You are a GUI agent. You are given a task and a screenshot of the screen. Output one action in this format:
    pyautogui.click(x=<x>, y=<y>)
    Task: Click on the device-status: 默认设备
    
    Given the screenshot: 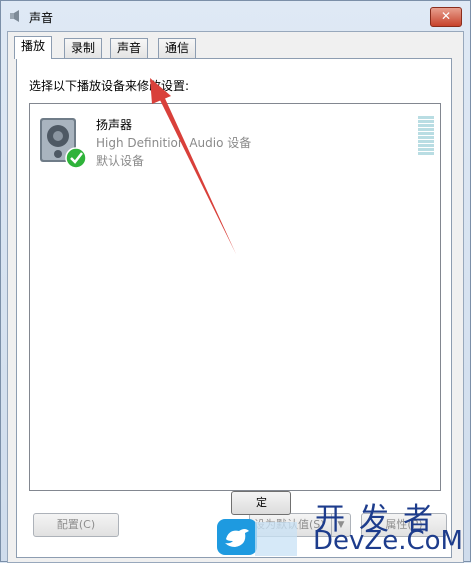 What is the action you would take?
    pyautogui.click(x=120, y=161)
    